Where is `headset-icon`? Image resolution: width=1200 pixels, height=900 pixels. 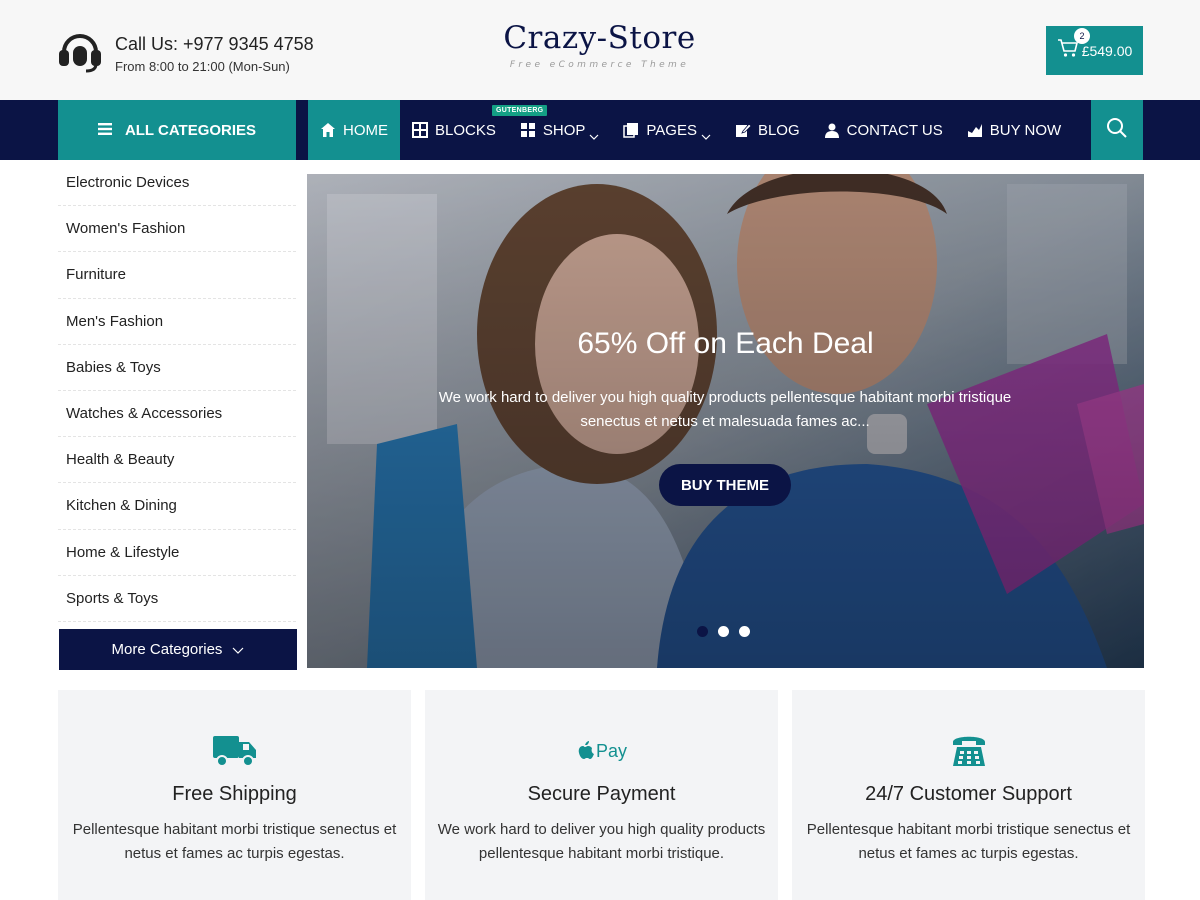
headset-icon is located at coordinates (80, 52).